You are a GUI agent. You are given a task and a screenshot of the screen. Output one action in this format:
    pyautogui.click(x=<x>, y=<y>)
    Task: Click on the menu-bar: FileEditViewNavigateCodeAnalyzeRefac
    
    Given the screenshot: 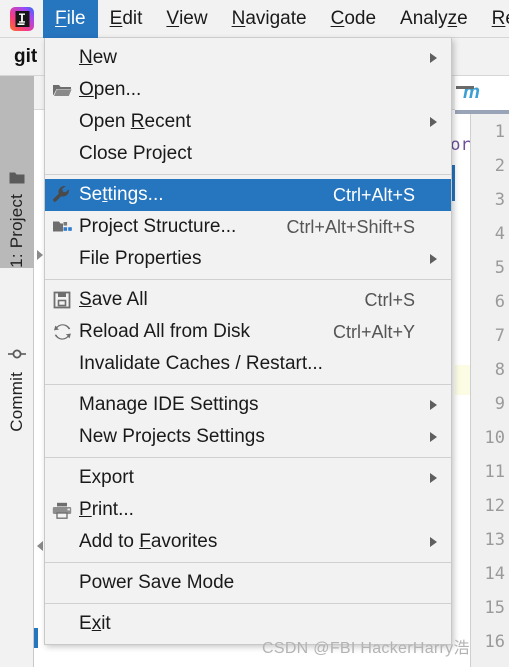 What is the action you would take?
    pyautogui.click(x=254, y=19)
    